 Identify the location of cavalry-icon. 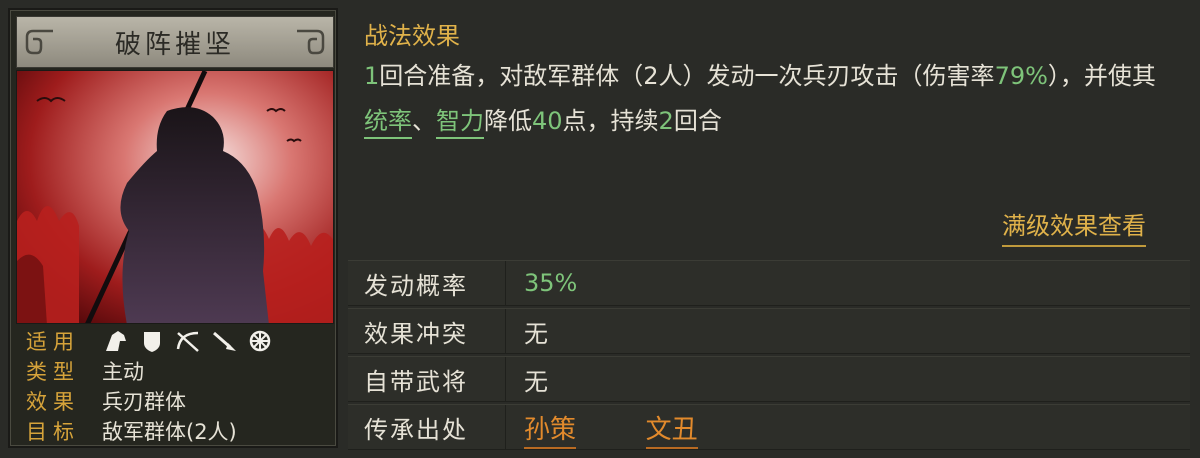
(116, 341).